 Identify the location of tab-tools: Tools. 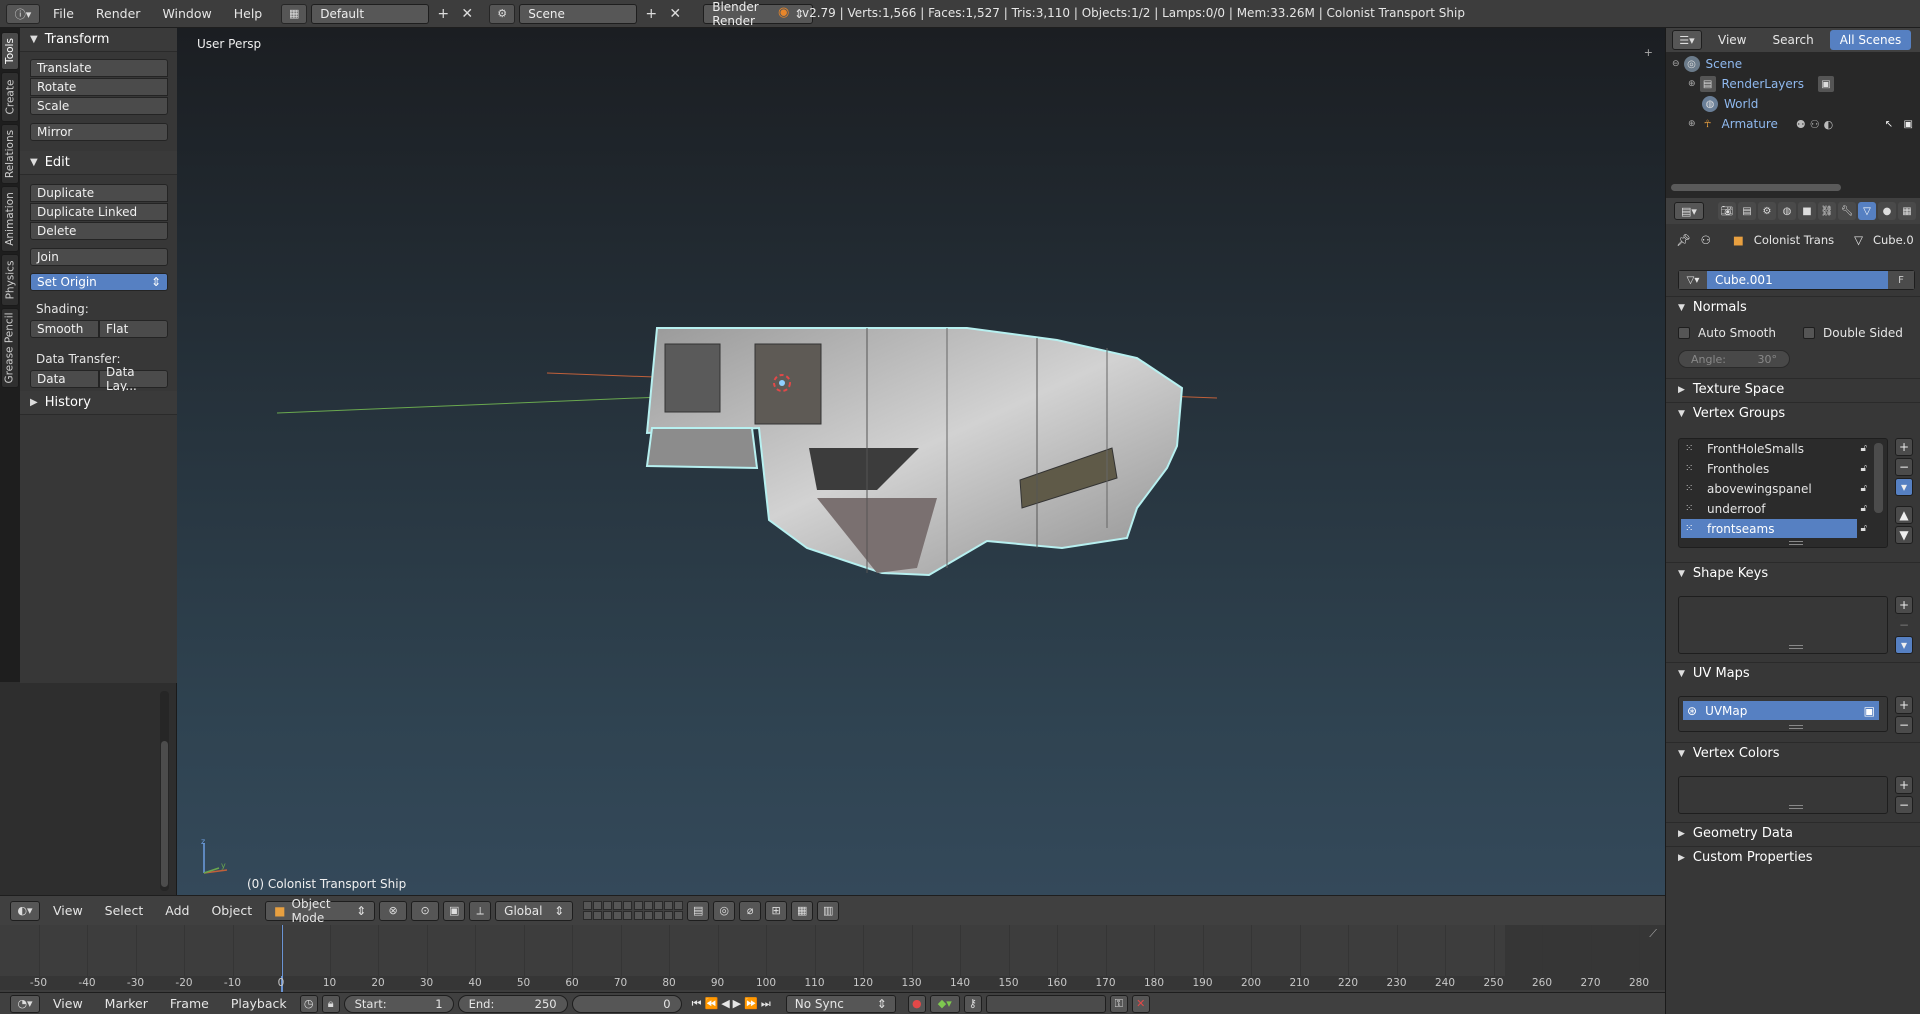
(10, 51).